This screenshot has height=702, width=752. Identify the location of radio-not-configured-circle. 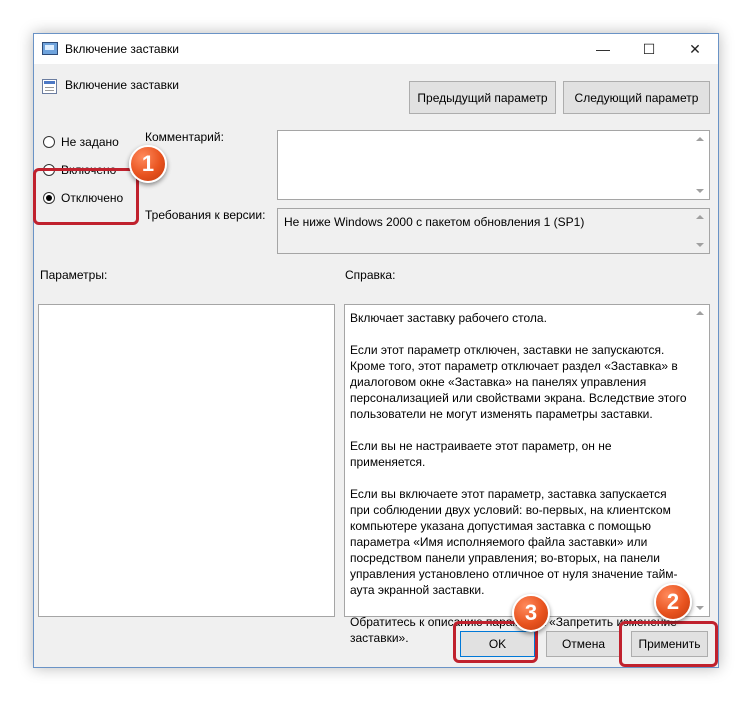
(49, 142).